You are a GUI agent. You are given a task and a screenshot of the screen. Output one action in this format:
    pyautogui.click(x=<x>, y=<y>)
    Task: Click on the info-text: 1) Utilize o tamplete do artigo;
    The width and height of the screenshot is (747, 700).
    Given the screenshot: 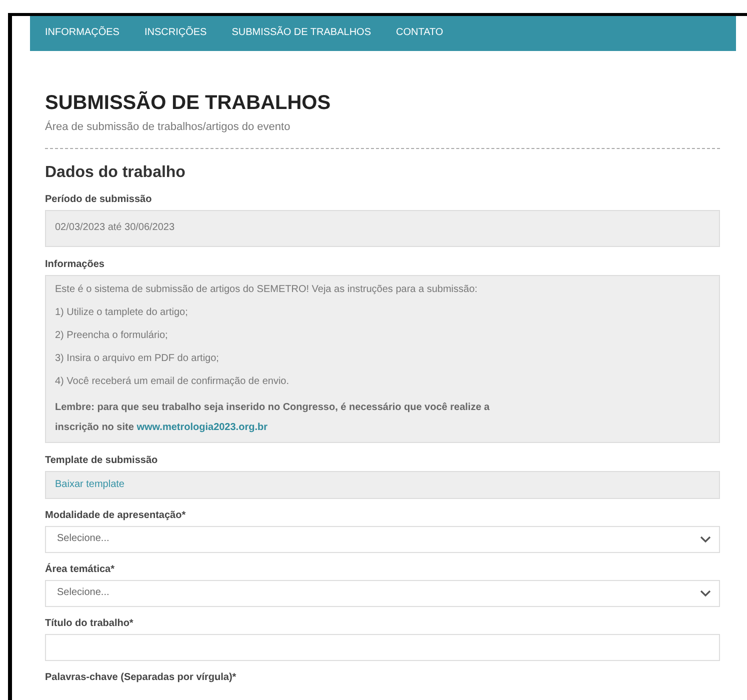 What is the action you would take?
    pyautogui.click(x=122, y=312)
    